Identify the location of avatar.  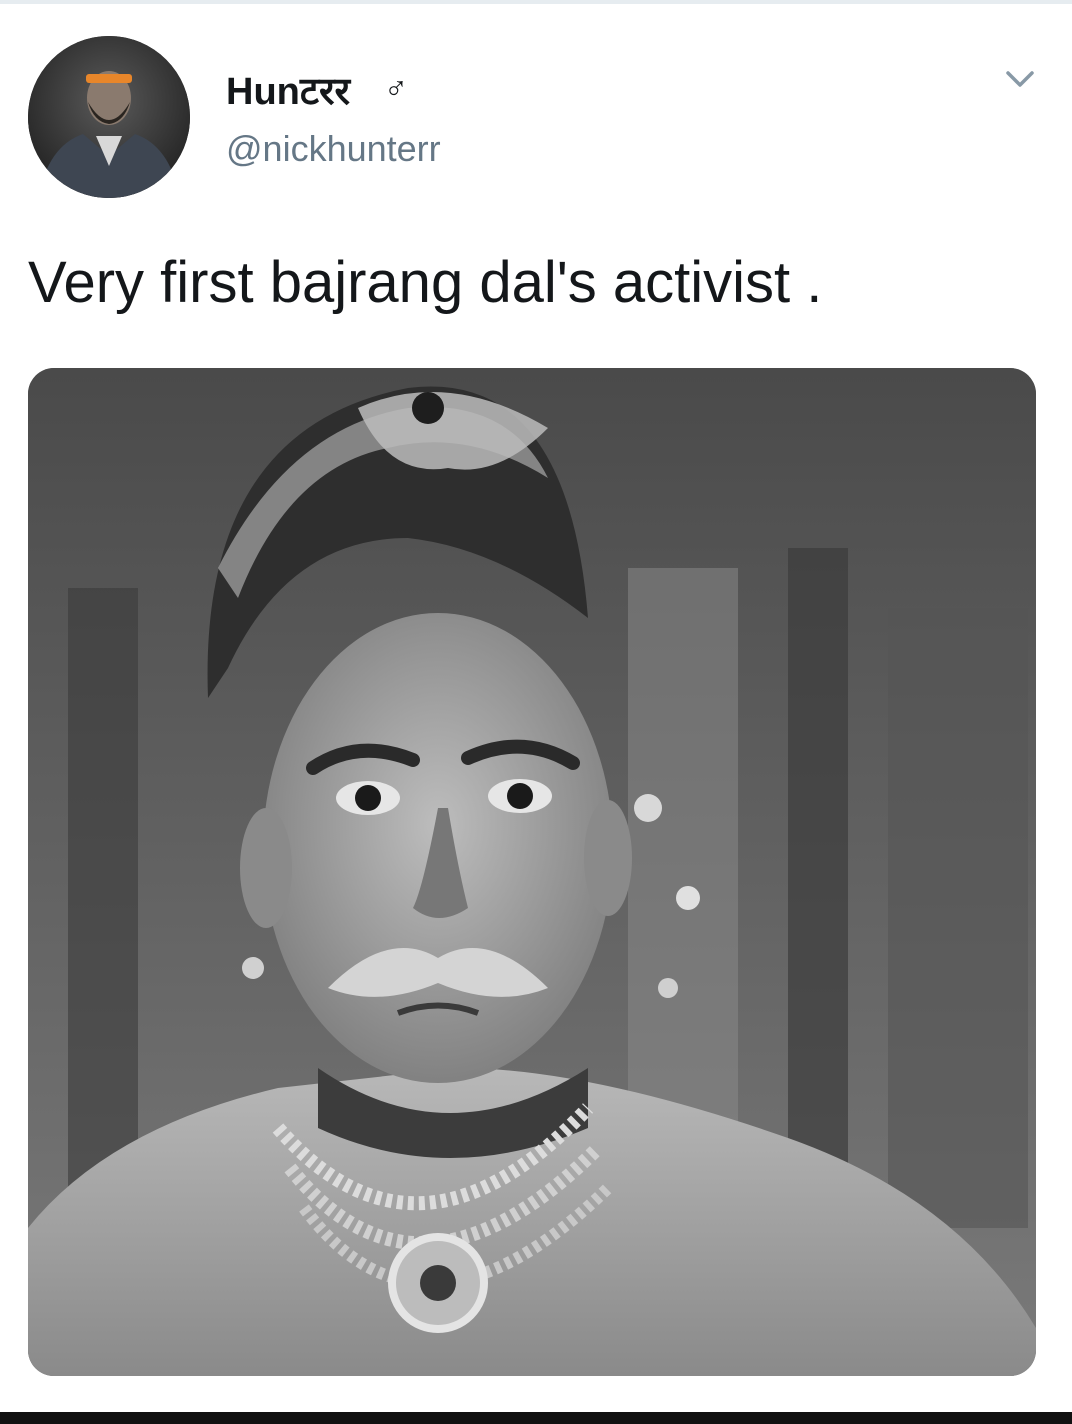
(109, 117).